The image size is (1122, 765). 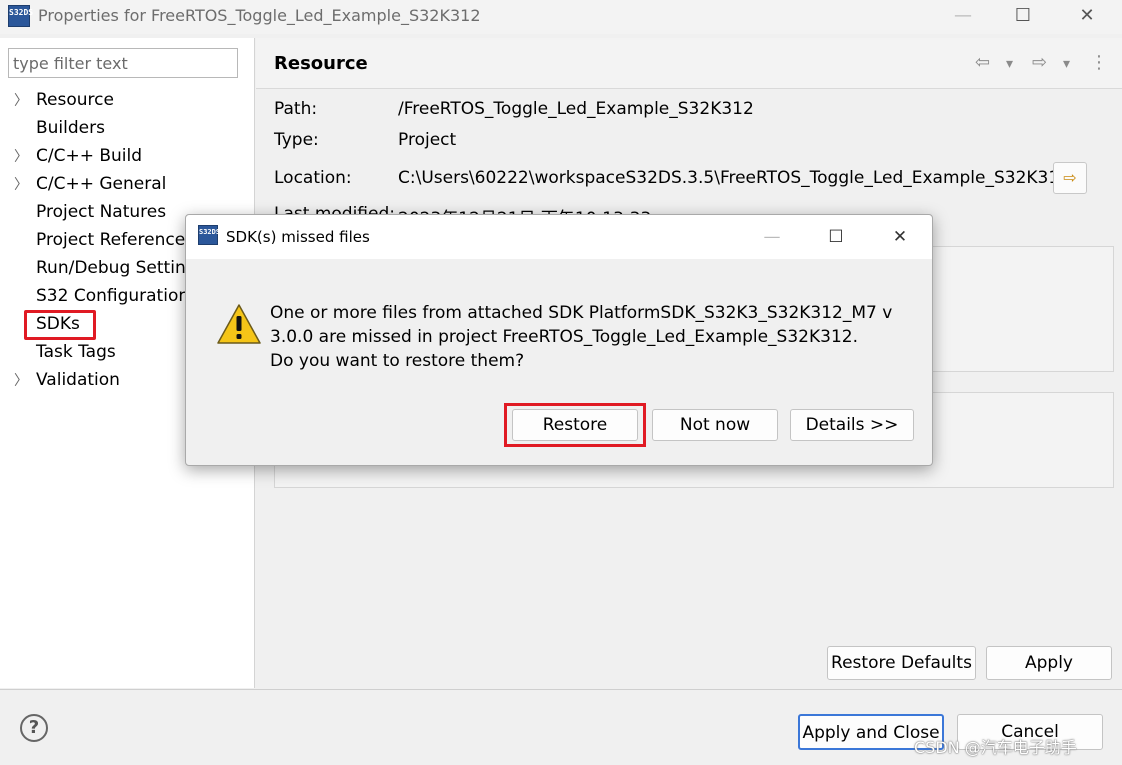 What do you see at coordinates (1009, 64) in the screenshot?
I see `back-dropdown-icon: ▾` at bounding box center [1009, 64].